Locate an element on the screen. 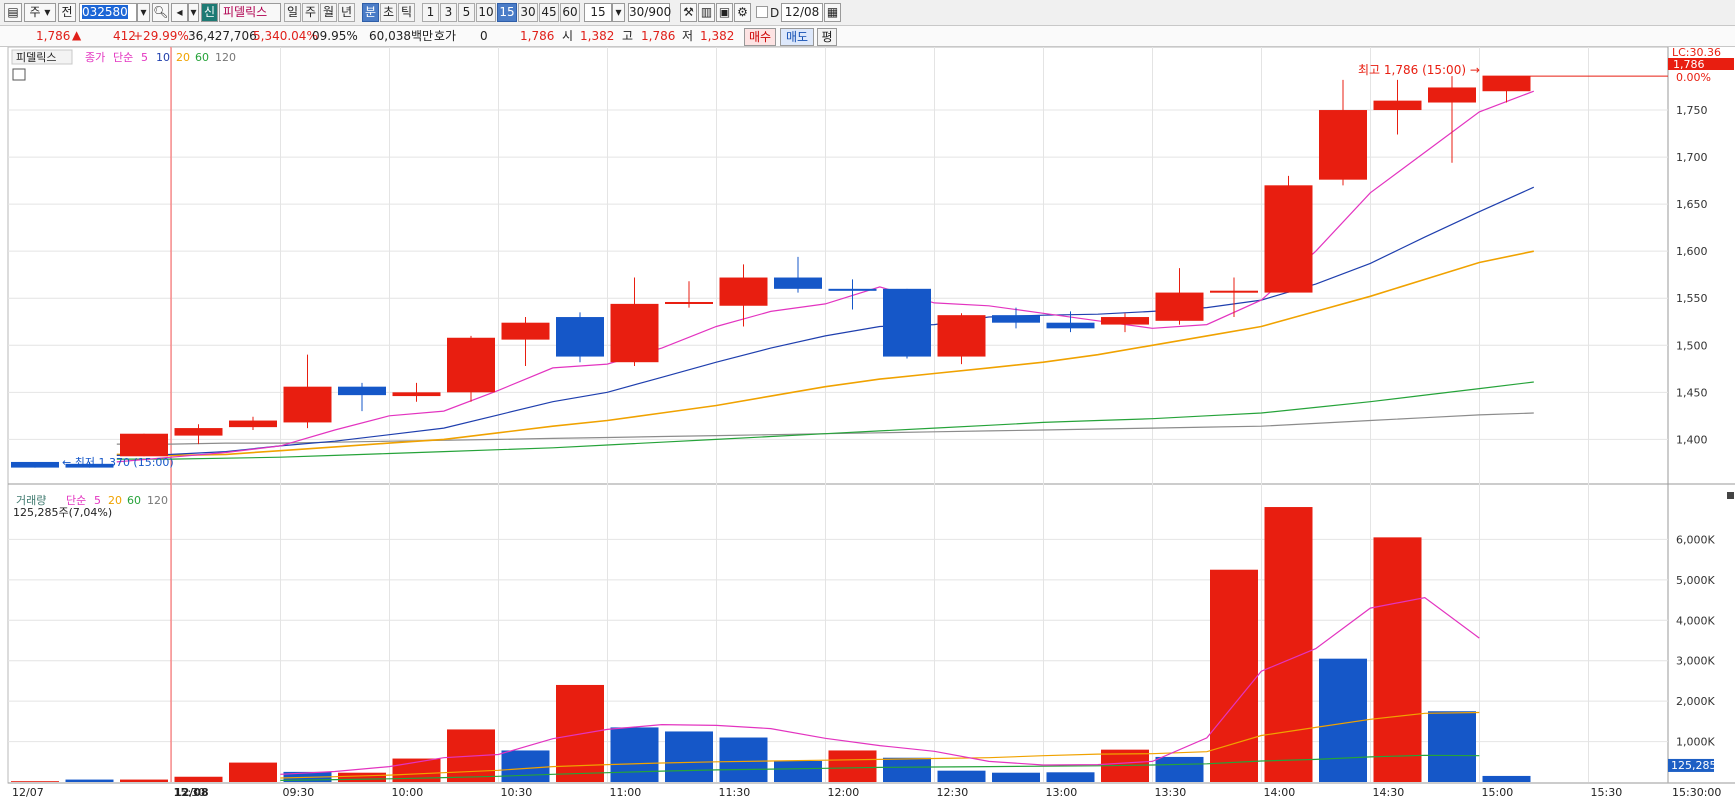 The width and height of the screenshot is (1735, 799). price-tick-label: 1,400 is located at coordinates (1692, 439).